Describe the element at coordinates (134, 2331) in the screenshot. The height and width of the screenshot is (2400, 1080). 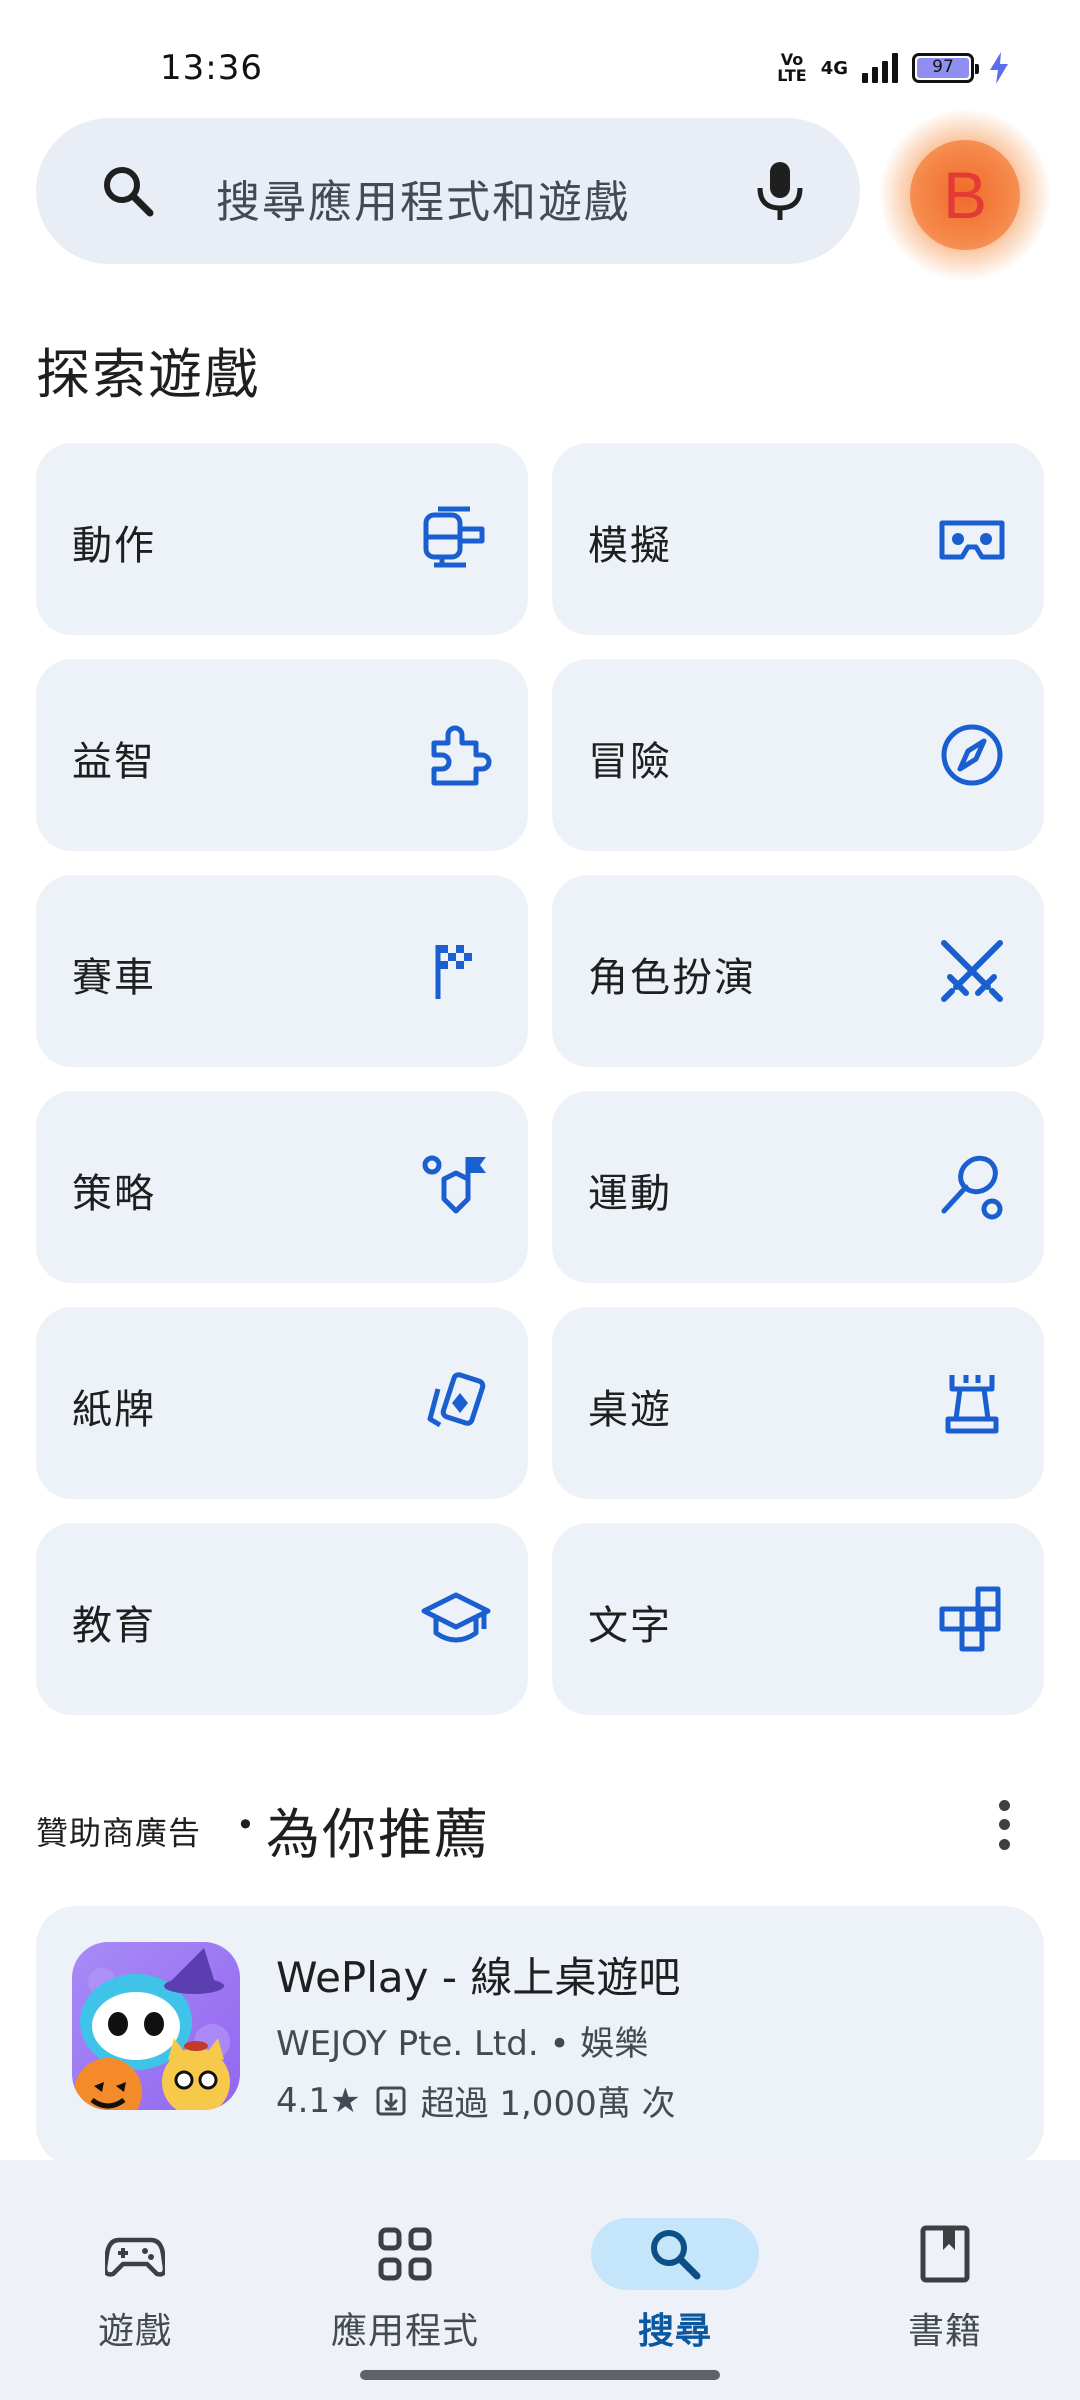
I see `nav-label: 遊戲` at that location.